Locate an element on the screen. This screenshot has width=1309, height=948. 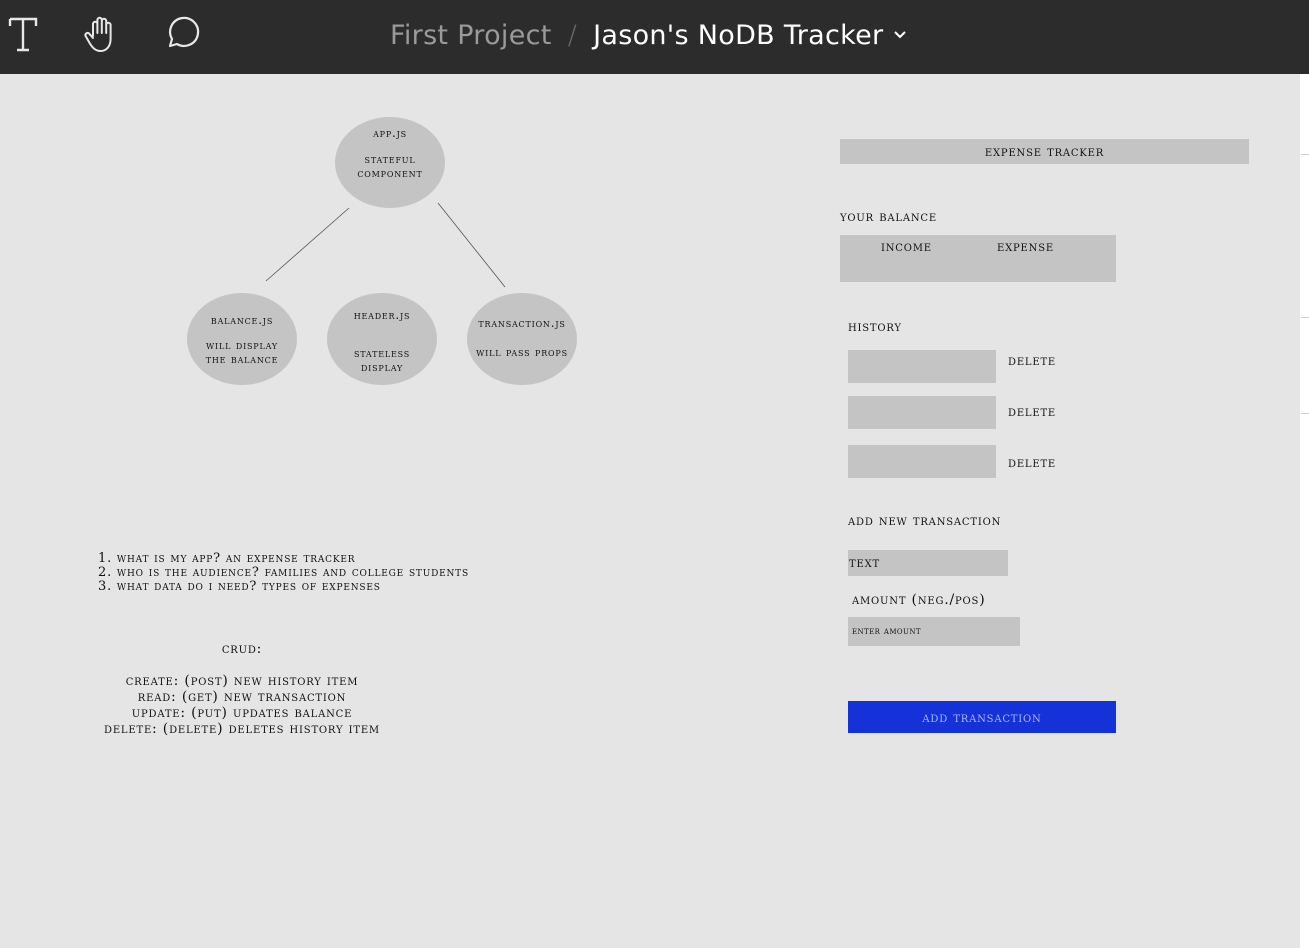
node-balance-line-2: the balance is located at coordinates (242, 359).